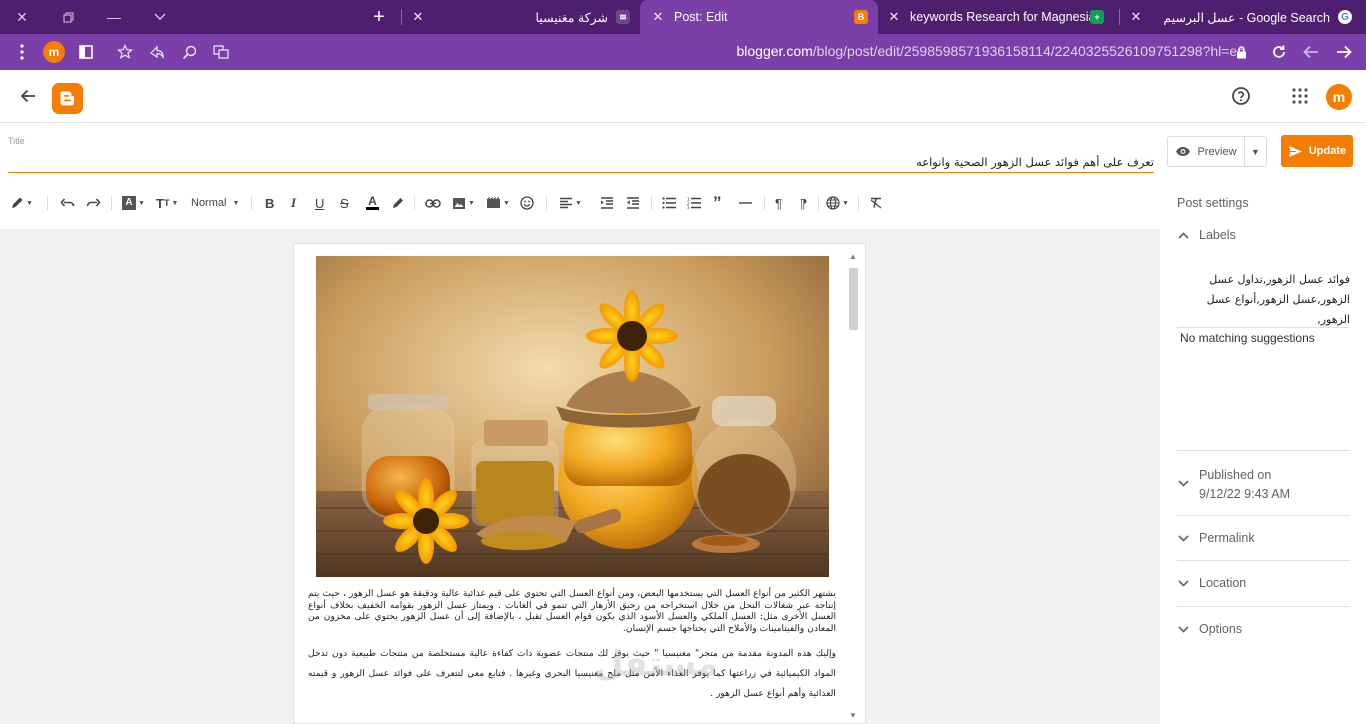 The width and height of the screenshot is (1366, 724). Describe the element at coordinates (521, 17) in the screenshot. I see `tab-magnesia-site: ✕ شركة مغنيسيا ≋` at that location.